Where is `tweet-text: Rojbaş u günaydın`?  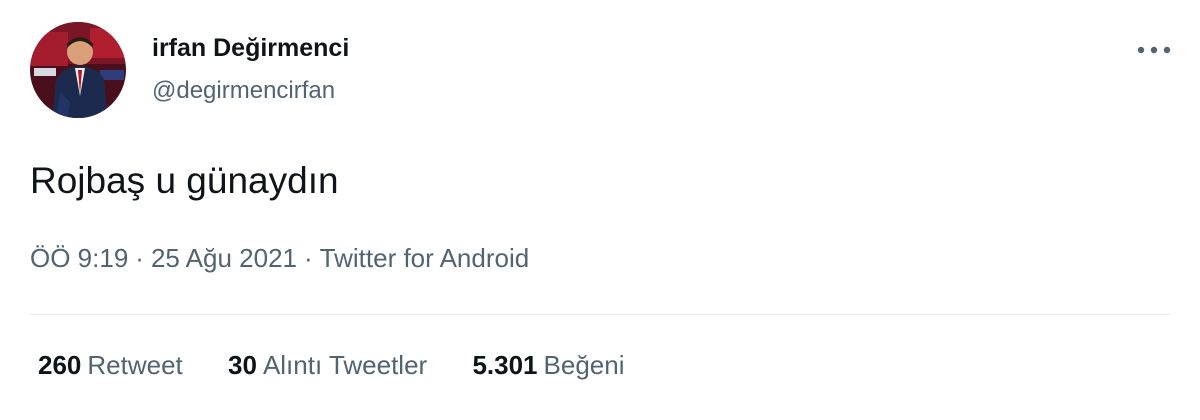
tweet-text: Rojbaş u günaydın is located at coordinates (184, 180).